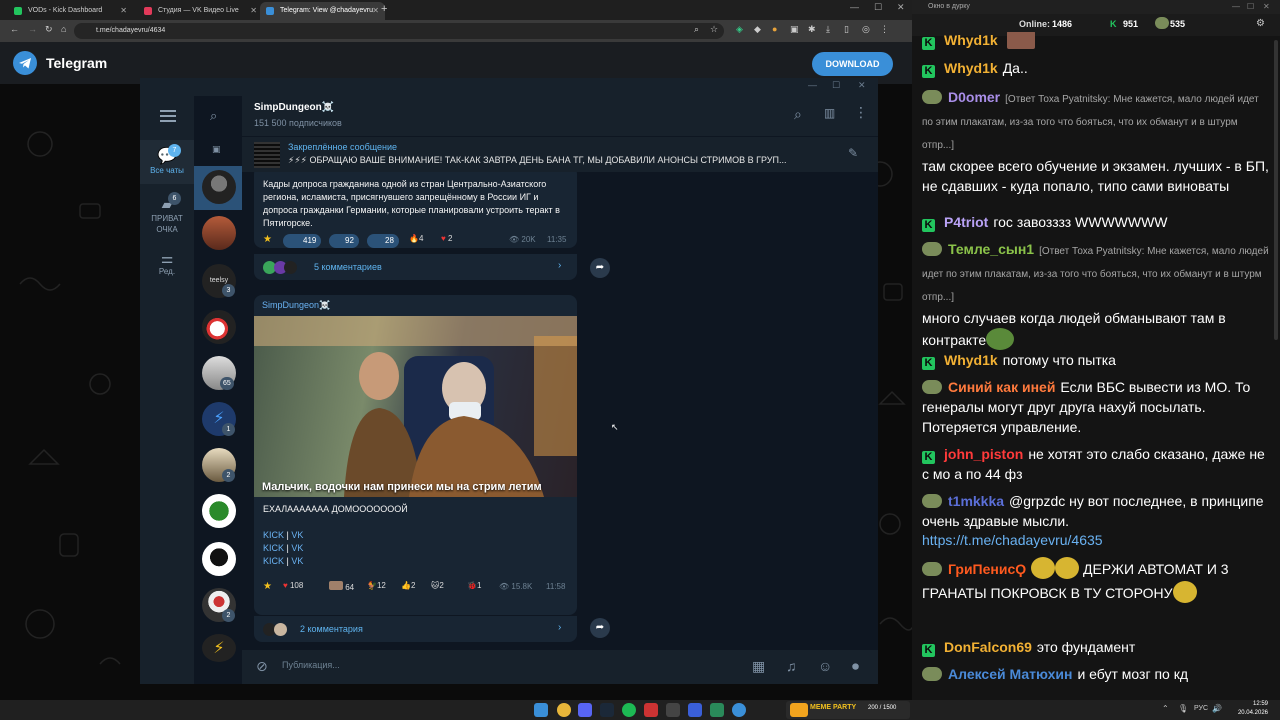 The image size is (1280, 720). I want to click on extension-icon: ●, so click(774, 29).